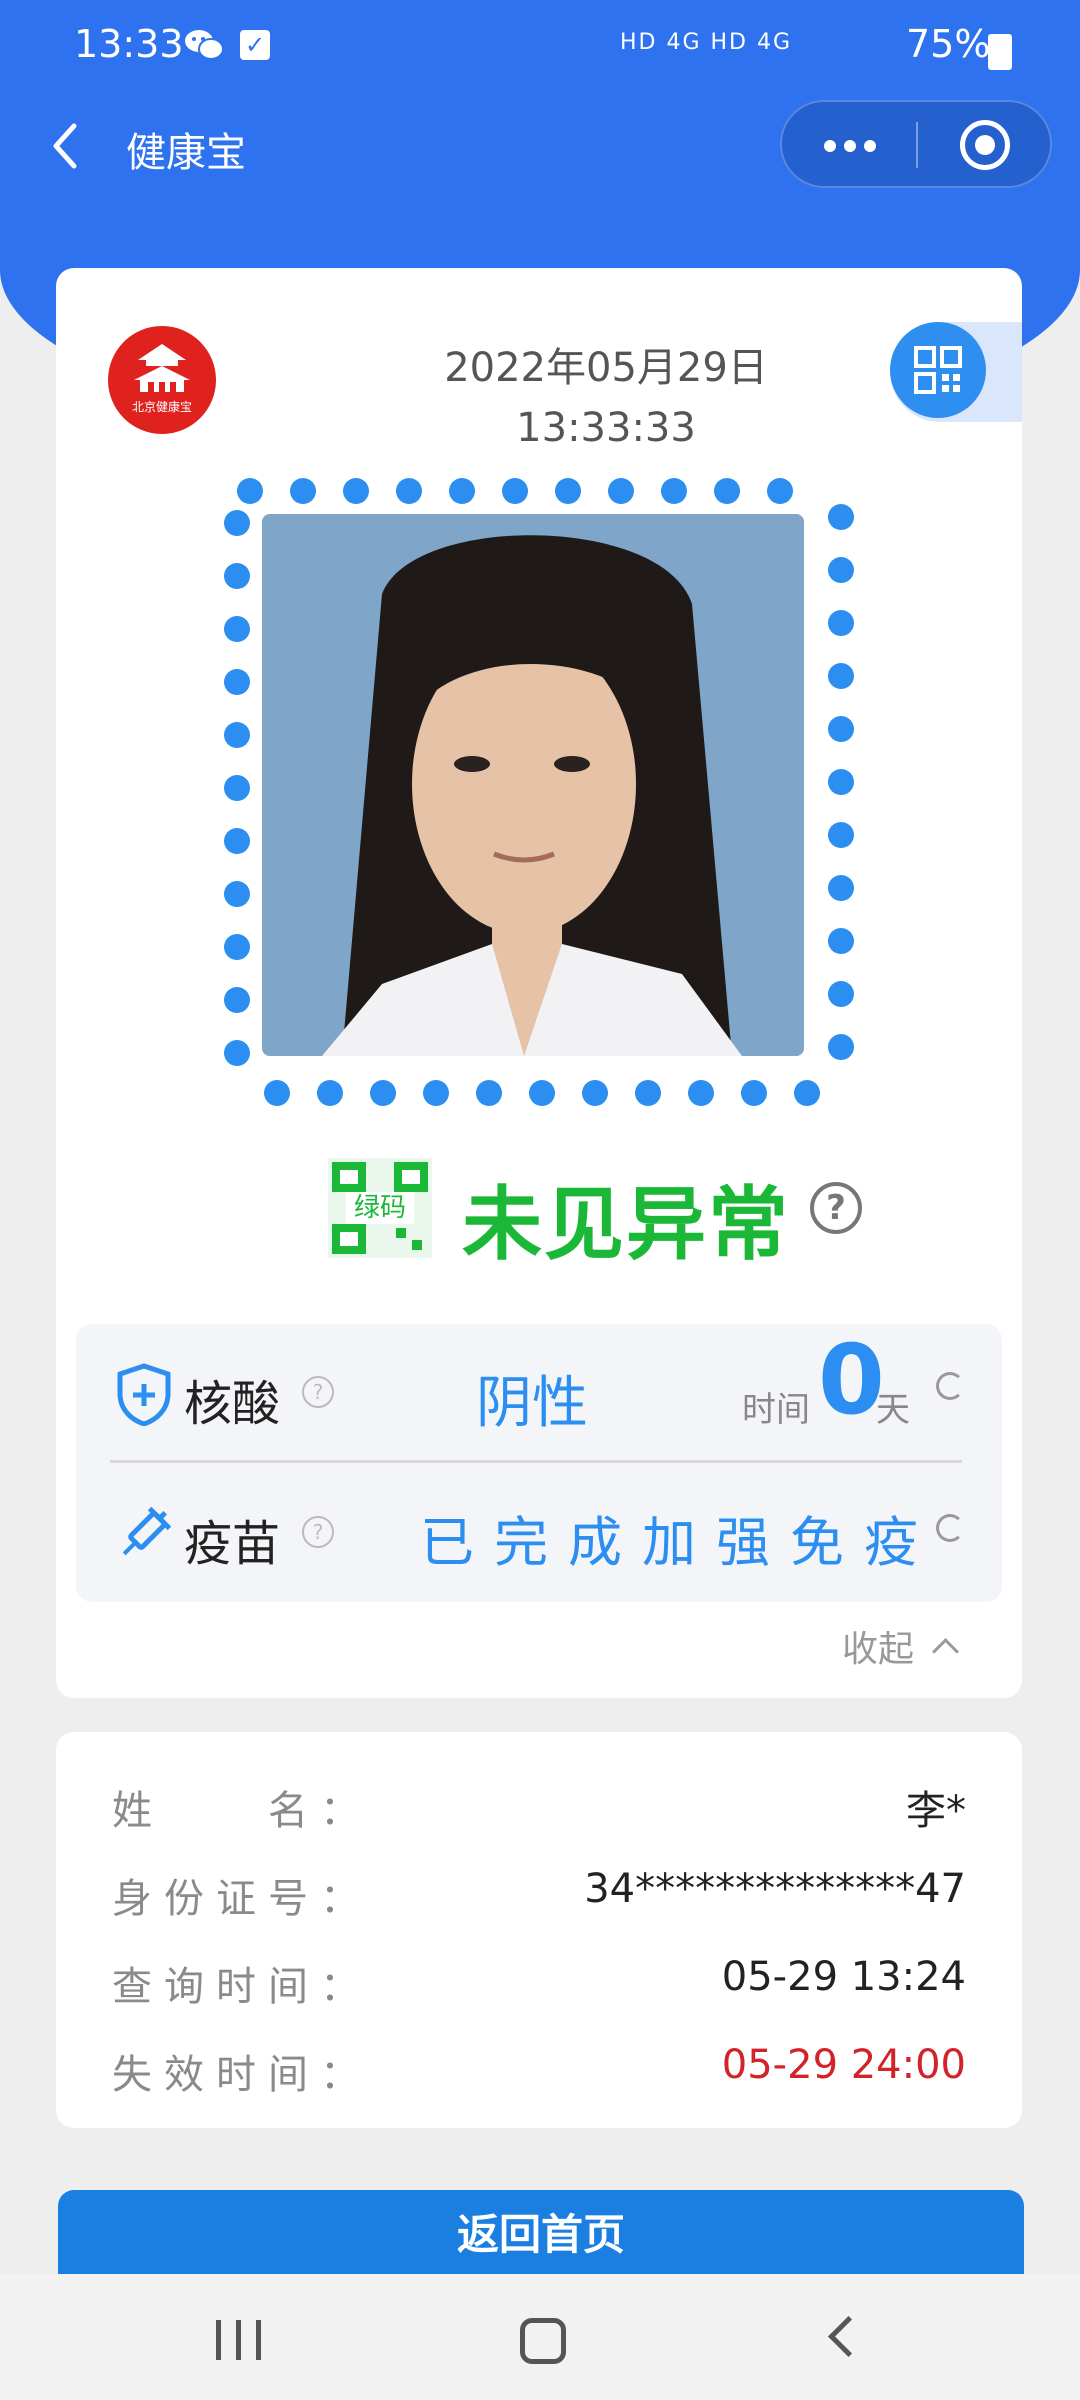  I want to click on beijing-health-logo: 北京健康宝, so click(162, 380).